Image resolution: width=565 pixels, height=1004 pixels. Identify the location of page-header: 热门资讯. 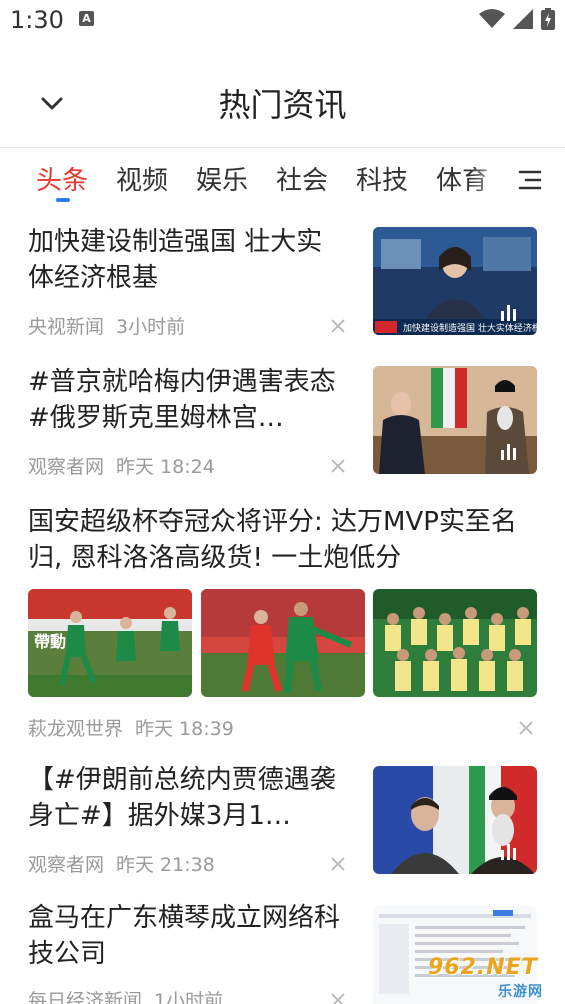
(282, 105).